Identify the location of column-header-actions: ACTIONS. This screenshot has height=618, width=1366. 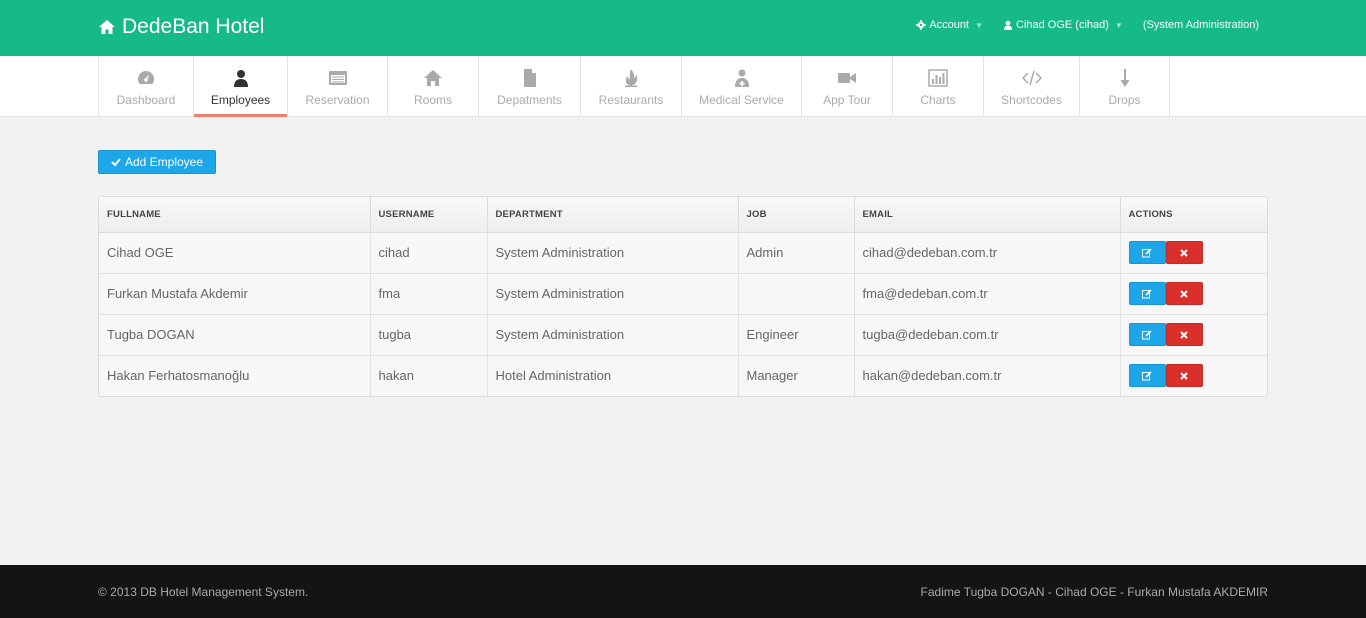
(1193, 215).